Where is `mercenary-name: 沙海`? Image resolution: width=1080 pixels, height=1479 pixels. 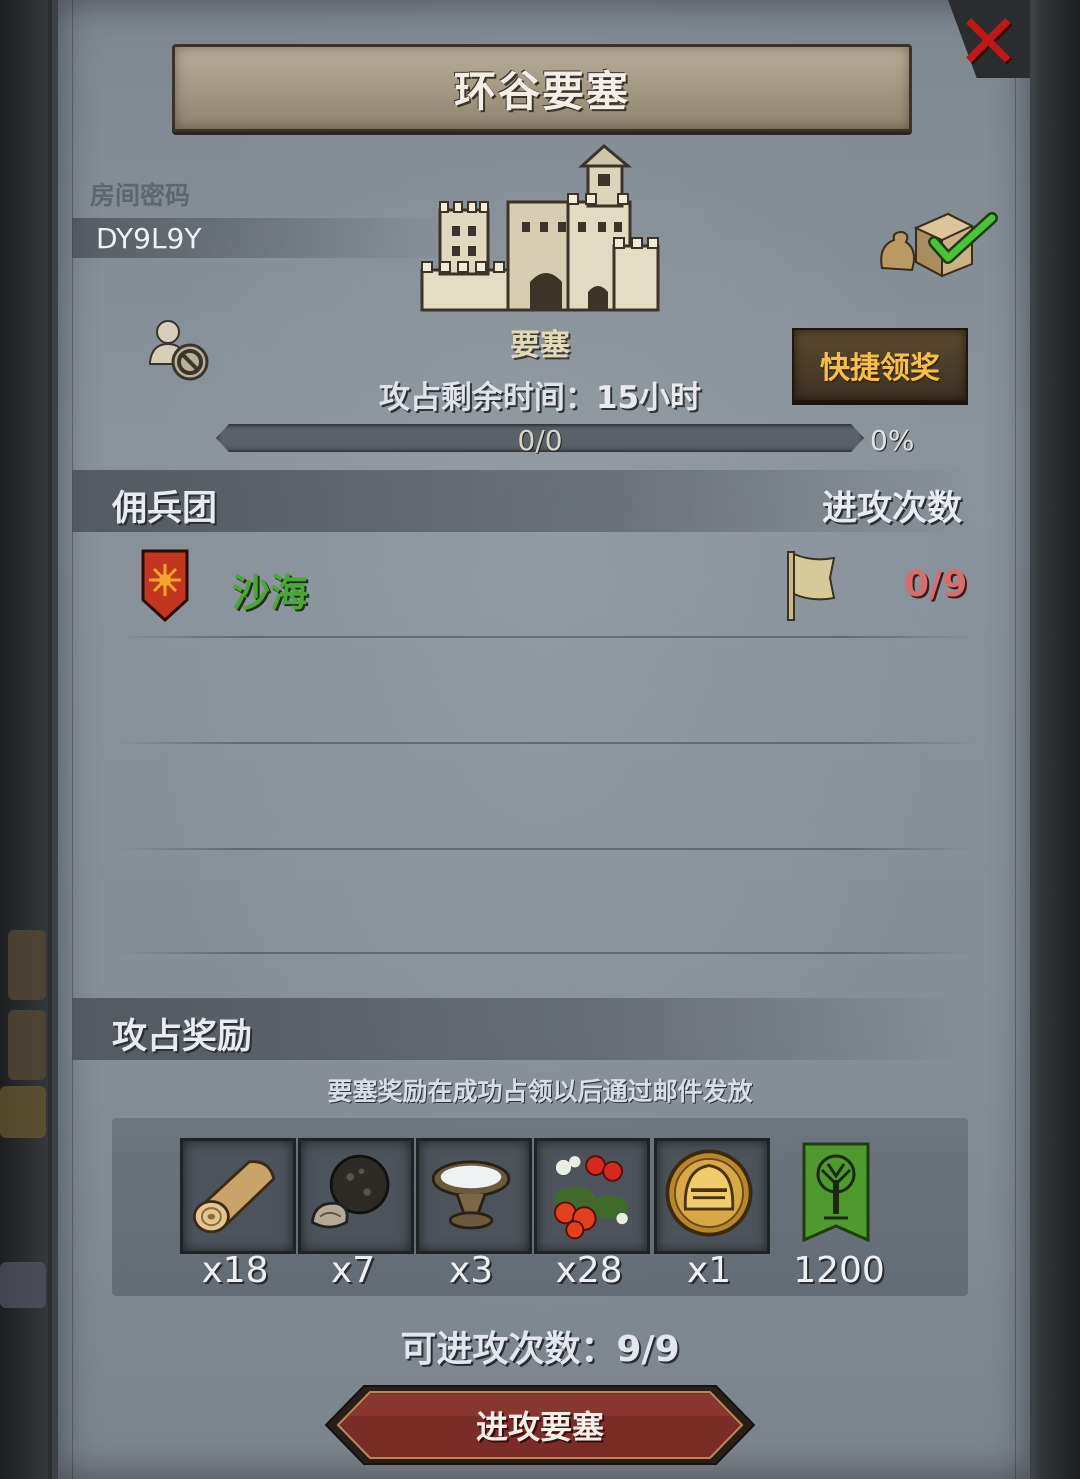 mercenary-name: 沙海 is located at coordinates (270, 593).